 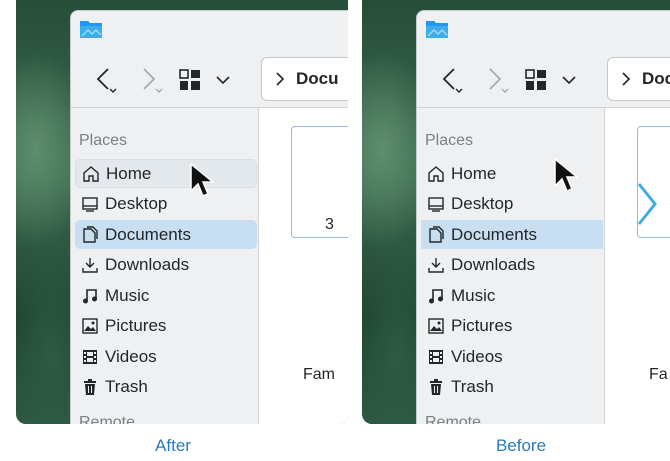 I want to click on sidebar-item-home: Home, so click(x=166, y=173).